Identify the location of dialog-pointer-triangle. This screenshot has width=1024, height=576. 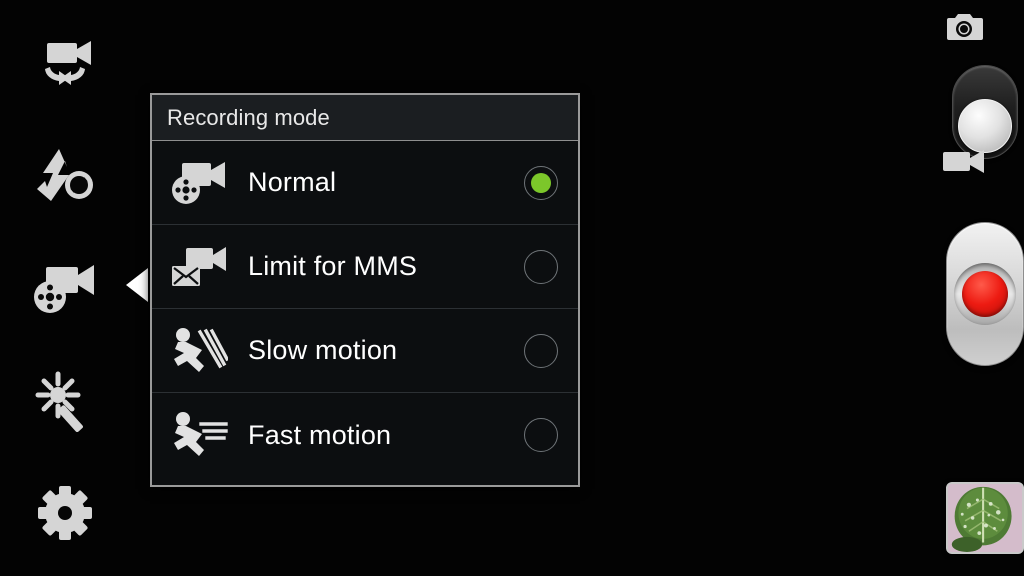
(137, 285).